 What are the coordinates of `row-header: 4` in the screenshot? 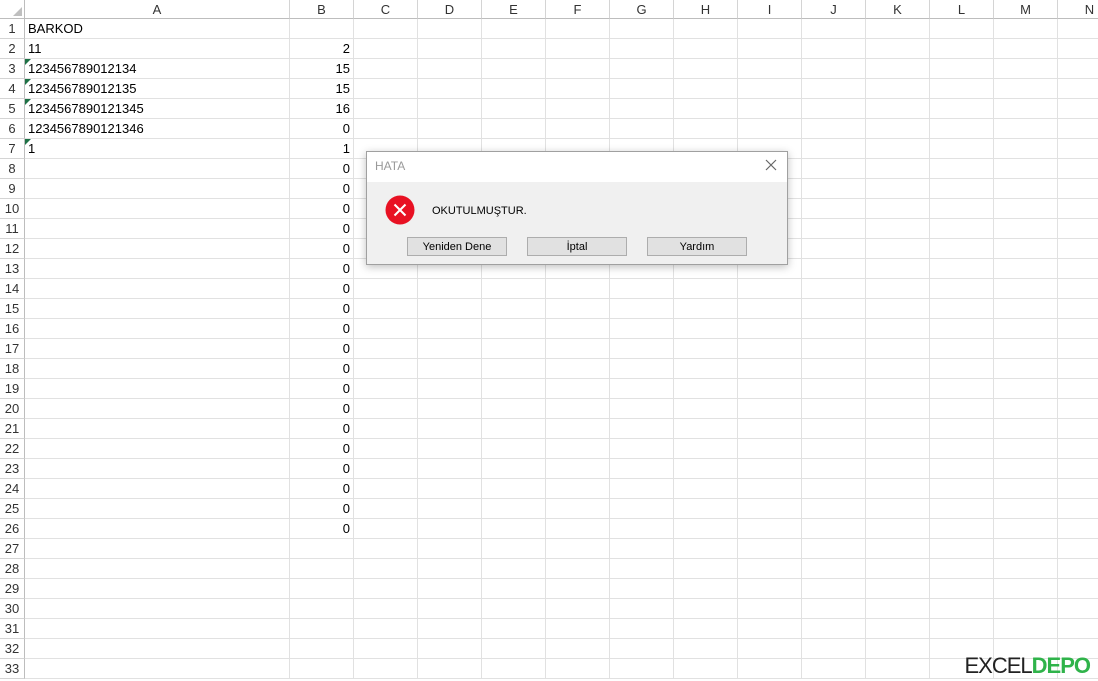 It's located at (12, 89).